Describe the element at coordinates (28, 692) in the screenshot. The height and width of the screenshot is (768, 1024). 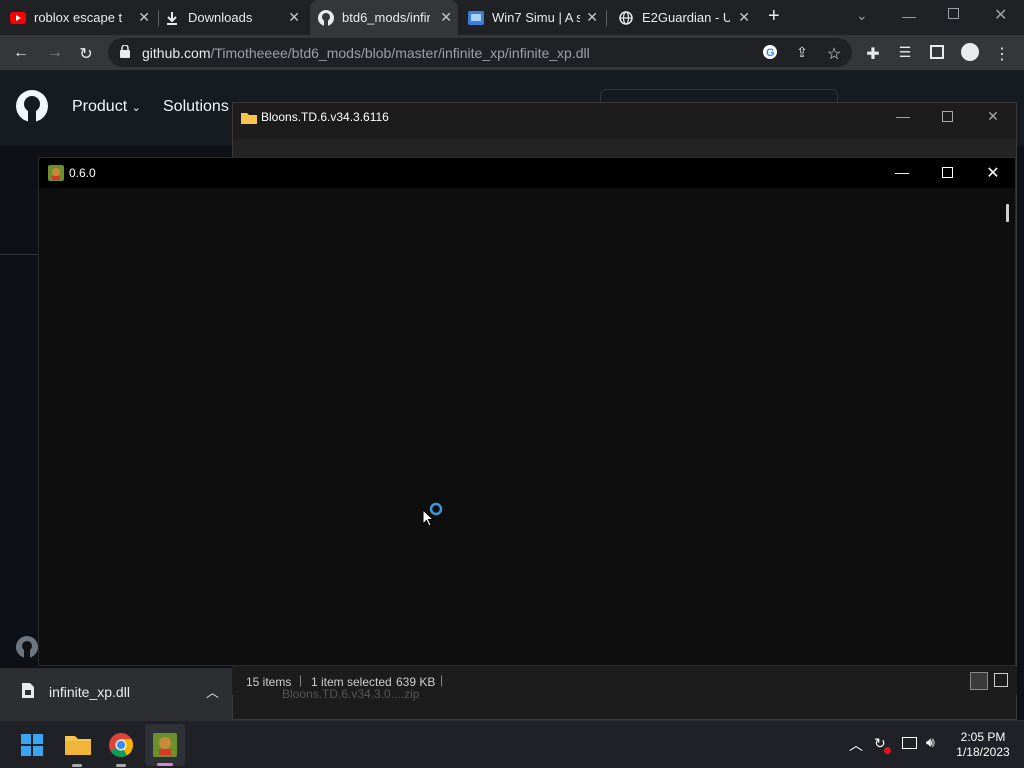
I see `file-icon` at that location.